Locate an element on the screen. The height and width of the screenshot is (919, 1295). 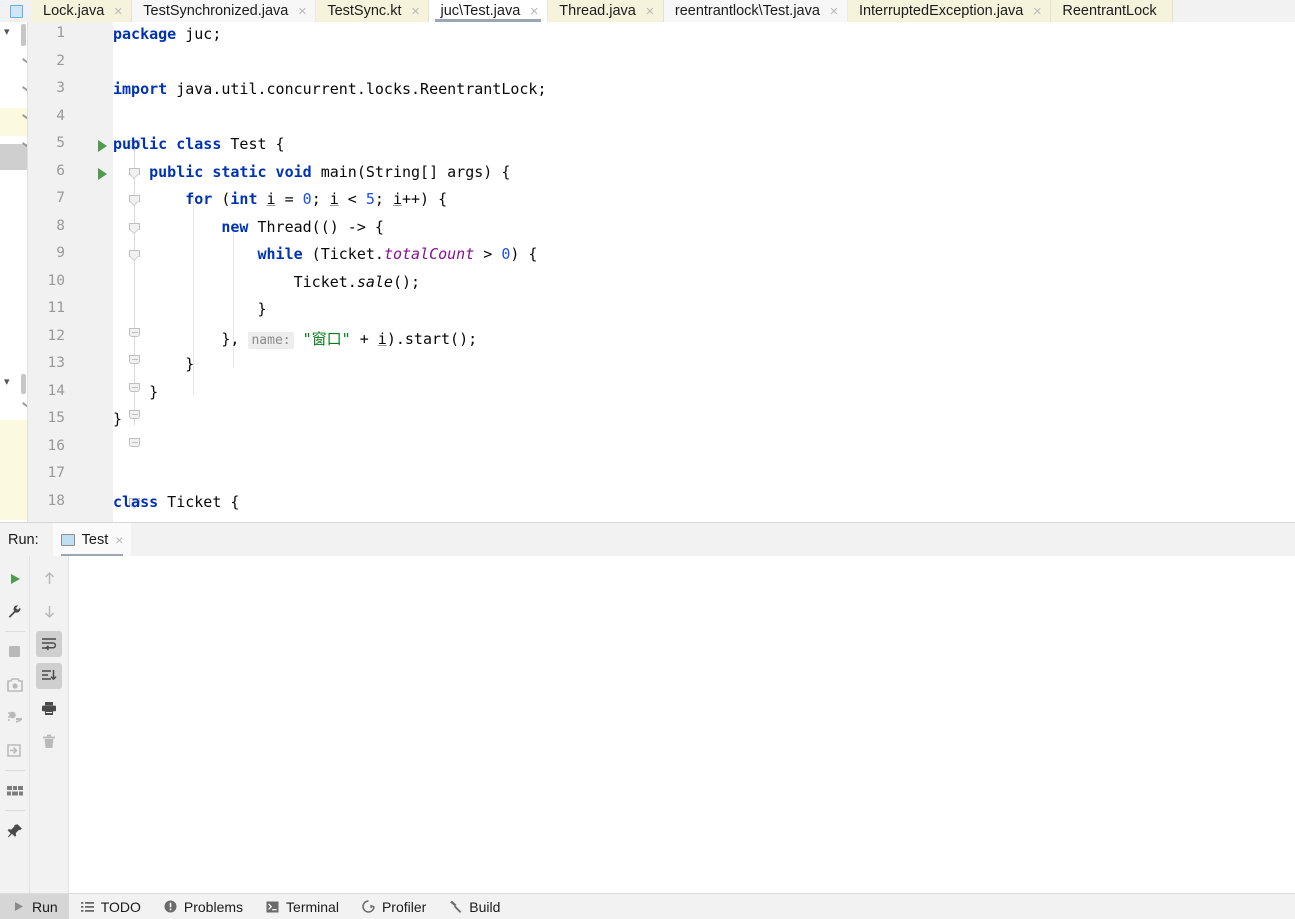
run-class-gutter-icon is located at coordinates (102, 146).